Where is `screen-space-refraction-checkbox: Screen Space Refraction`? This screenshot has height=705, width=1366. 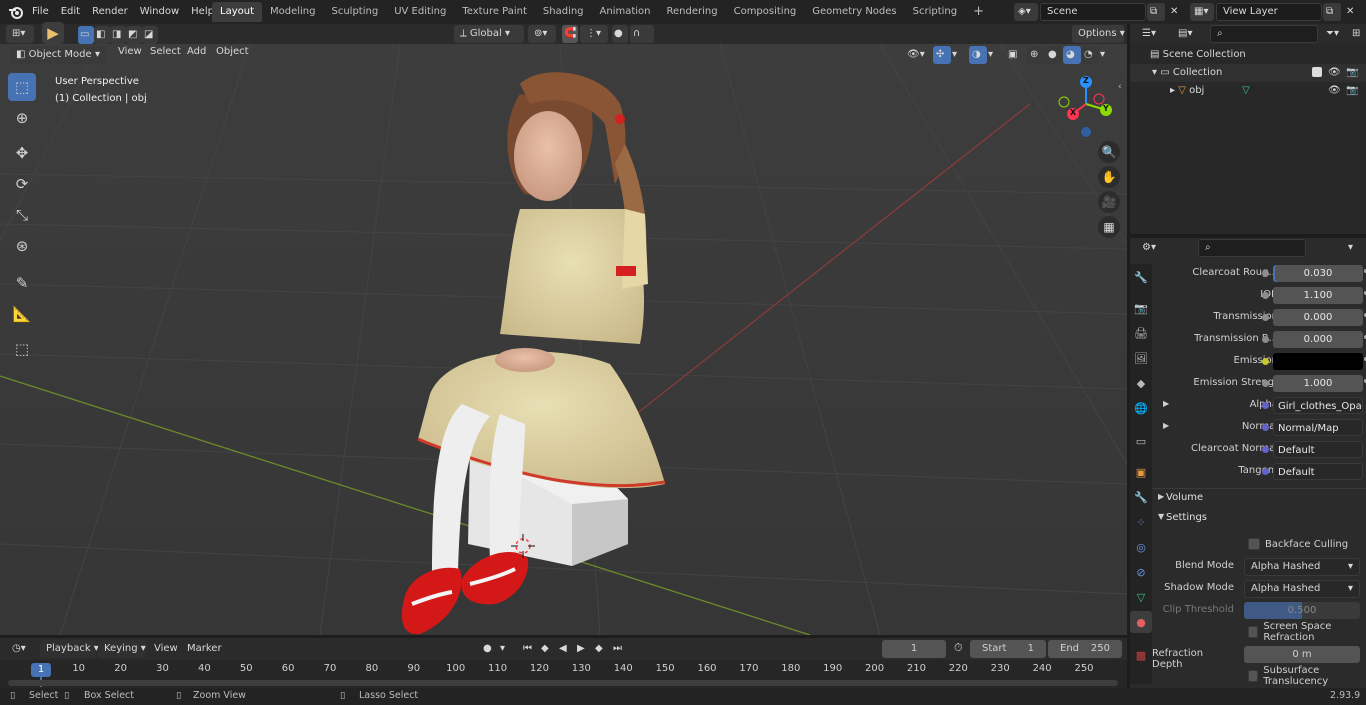
screen-space-refraction-checkbox: Screen Space Refraction is located at coordinates (1307, 632).